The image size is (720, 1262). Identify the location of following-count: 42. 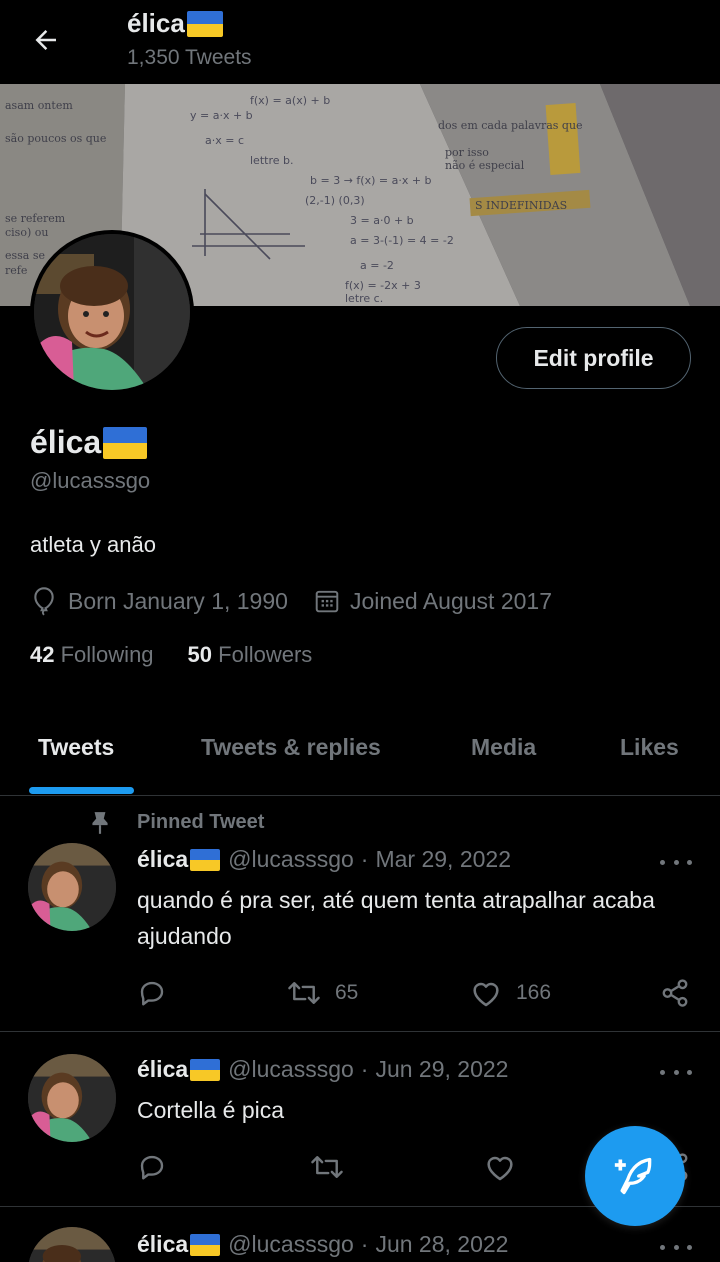
(42, 654).